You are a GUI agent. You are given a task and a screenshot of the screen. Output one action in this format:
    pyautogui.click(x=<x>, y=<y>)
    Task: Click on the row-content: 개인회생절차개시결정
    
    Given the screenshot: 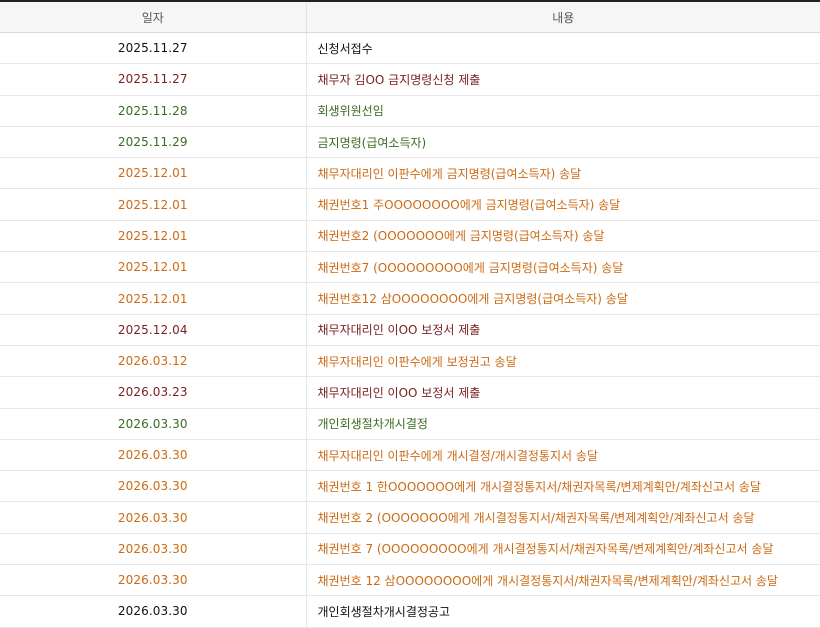 What is the action you would take?
    pyautogui.click(x=563, y=424)
    